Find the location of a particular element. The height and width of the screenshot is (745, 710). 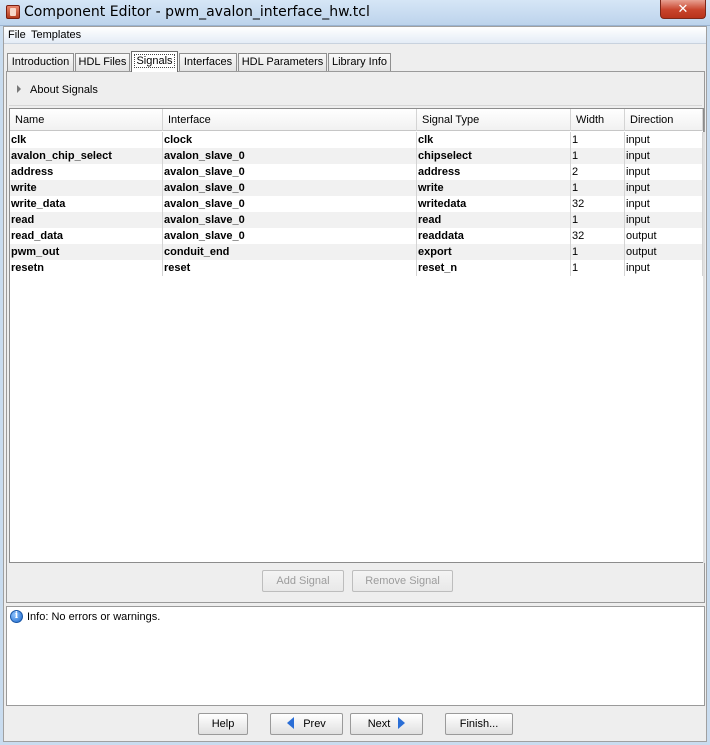

column-header-direction: Direction is located at coordinates (664, 120).